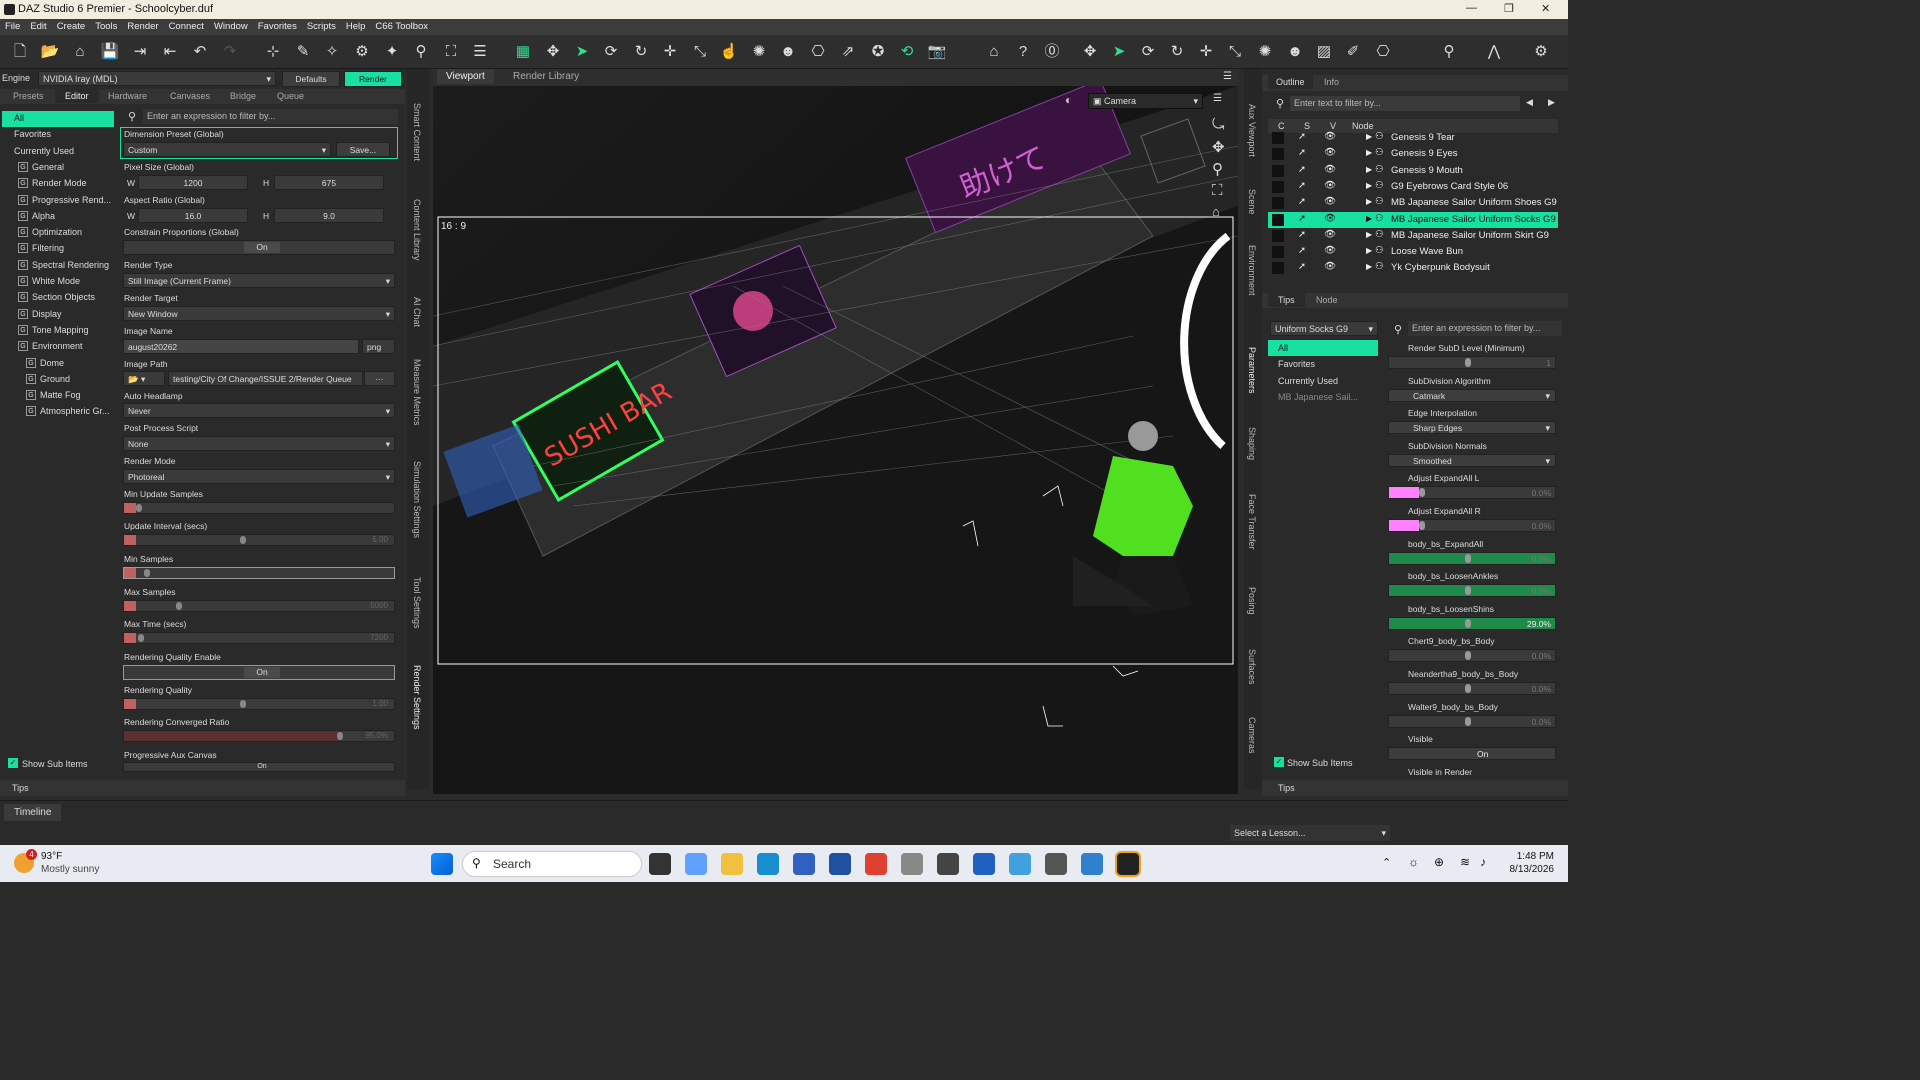 This screenshot has height=1080, width=1920. Describe the element at coordinates (937, 52) in the screenshot. I see `render-camera-icon: 📷` at that location.